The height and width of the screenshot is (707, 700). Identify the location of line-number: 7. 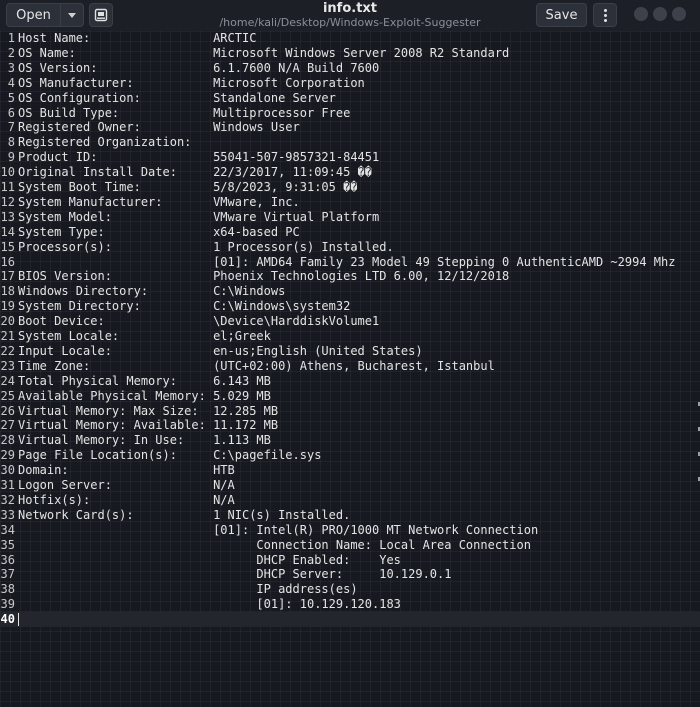
(11, 127).